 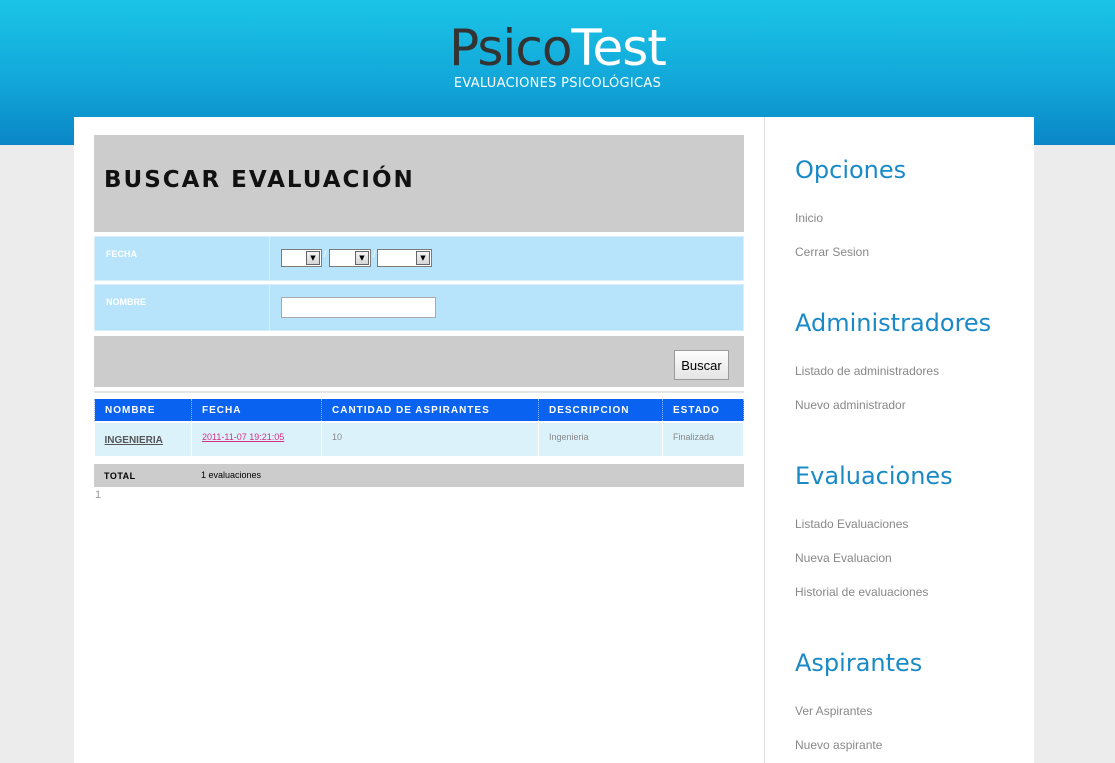 I want to click on sidebar-link-nuevo-administrador: Nuevo administrador, so click(x=893, y=405).